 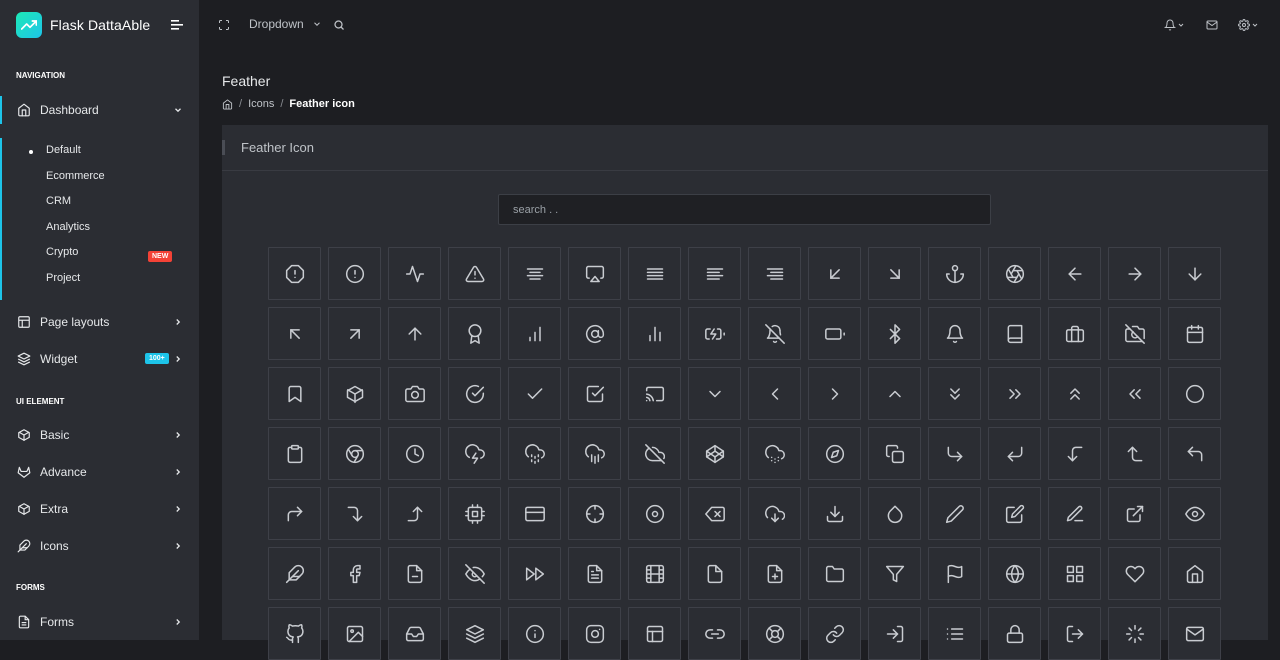 What do you see at coordinates (774, 573) in the screenshot?
I see `icon-tile-file-plus` at bounding box center [774, 573].